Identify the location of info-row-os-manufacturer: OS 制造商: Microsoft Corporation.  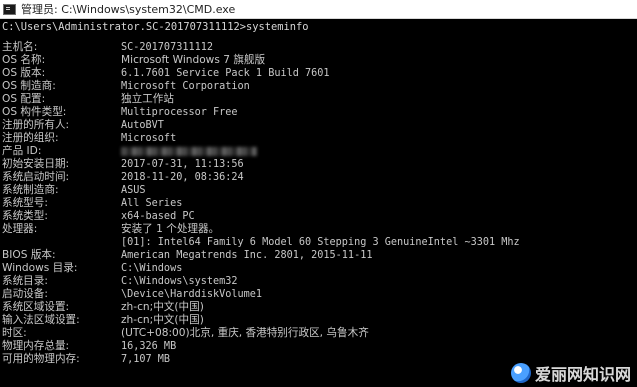
(318, 86).